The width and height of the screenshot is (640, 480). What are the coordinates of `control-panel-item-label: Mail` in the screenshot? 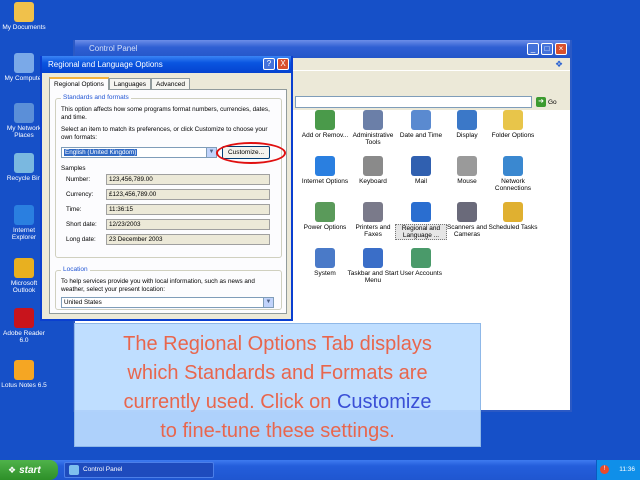 It's located at (421, 181).